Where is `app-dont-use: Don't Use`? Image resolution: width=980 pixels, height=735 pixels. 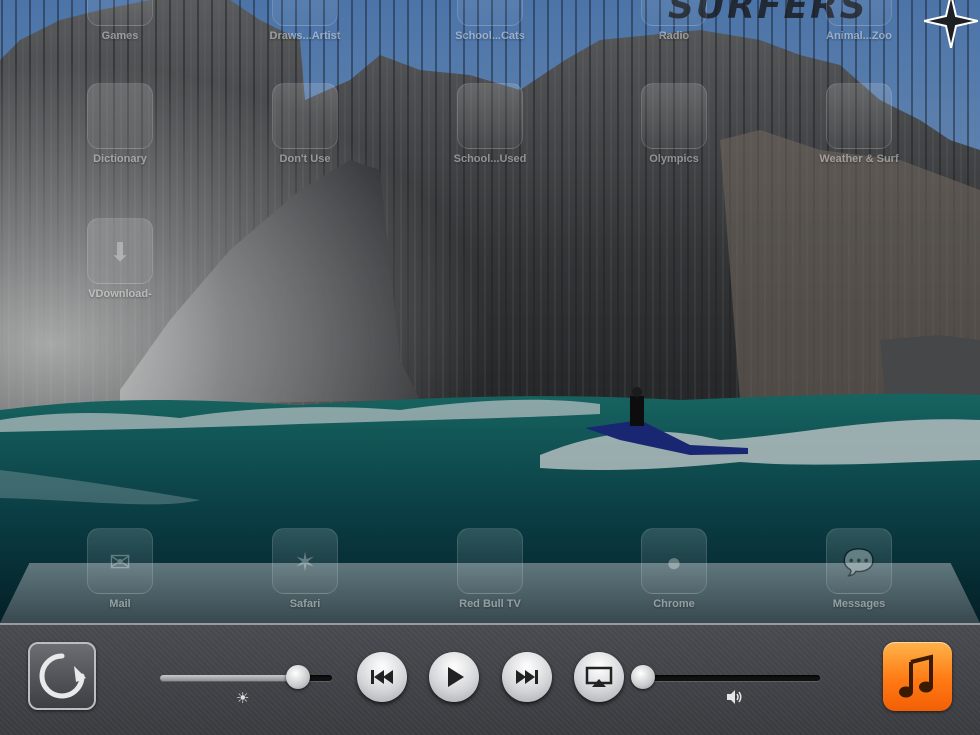
app-dont-use: Don't Use is located at coordinates (305, 124).